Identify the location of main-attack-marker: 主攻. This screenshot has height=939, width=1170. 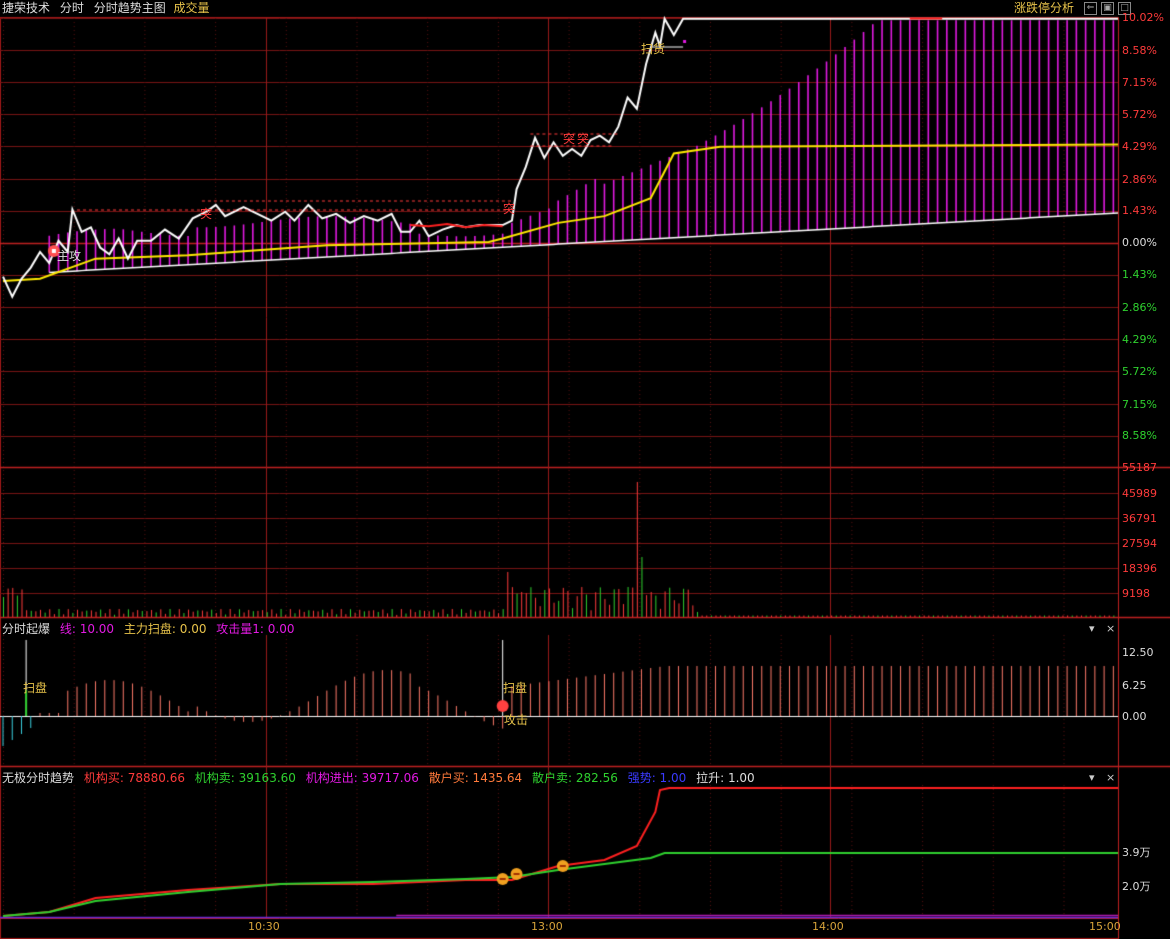
(69, 256).